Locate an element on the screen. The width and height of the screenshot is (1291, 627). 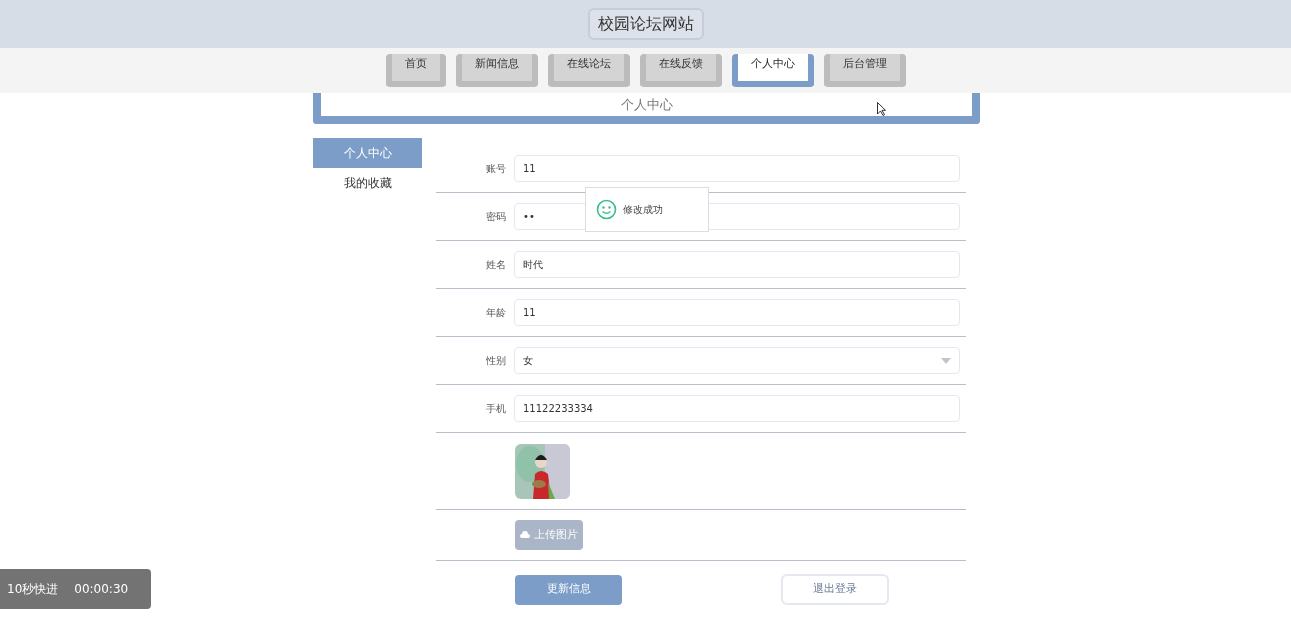
field-label: 姓名 is located at coordinates (496, 265).